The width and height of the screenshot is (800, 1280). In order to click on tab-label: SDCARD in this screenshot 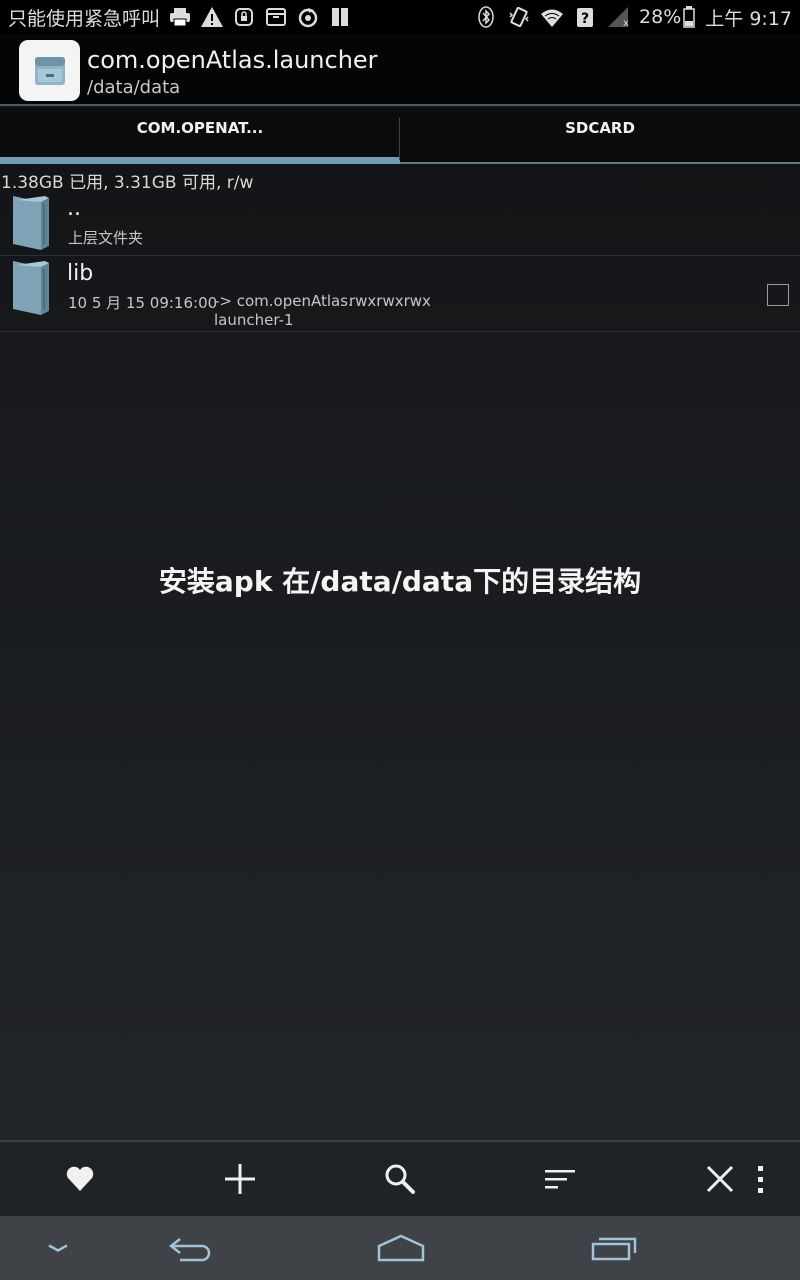, I will do `click(600, 128)`.